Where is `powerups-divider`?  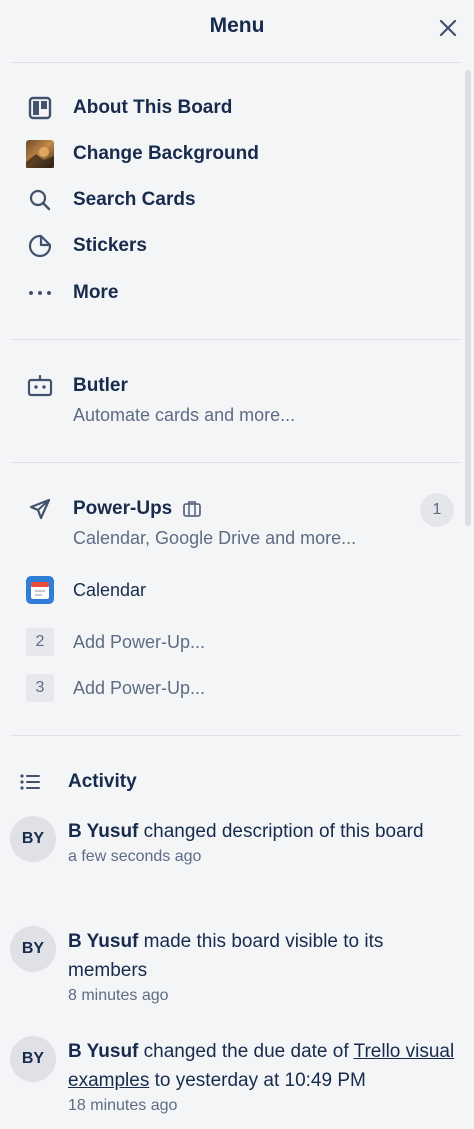
powerups-divider is located at coordinates (236, 735).